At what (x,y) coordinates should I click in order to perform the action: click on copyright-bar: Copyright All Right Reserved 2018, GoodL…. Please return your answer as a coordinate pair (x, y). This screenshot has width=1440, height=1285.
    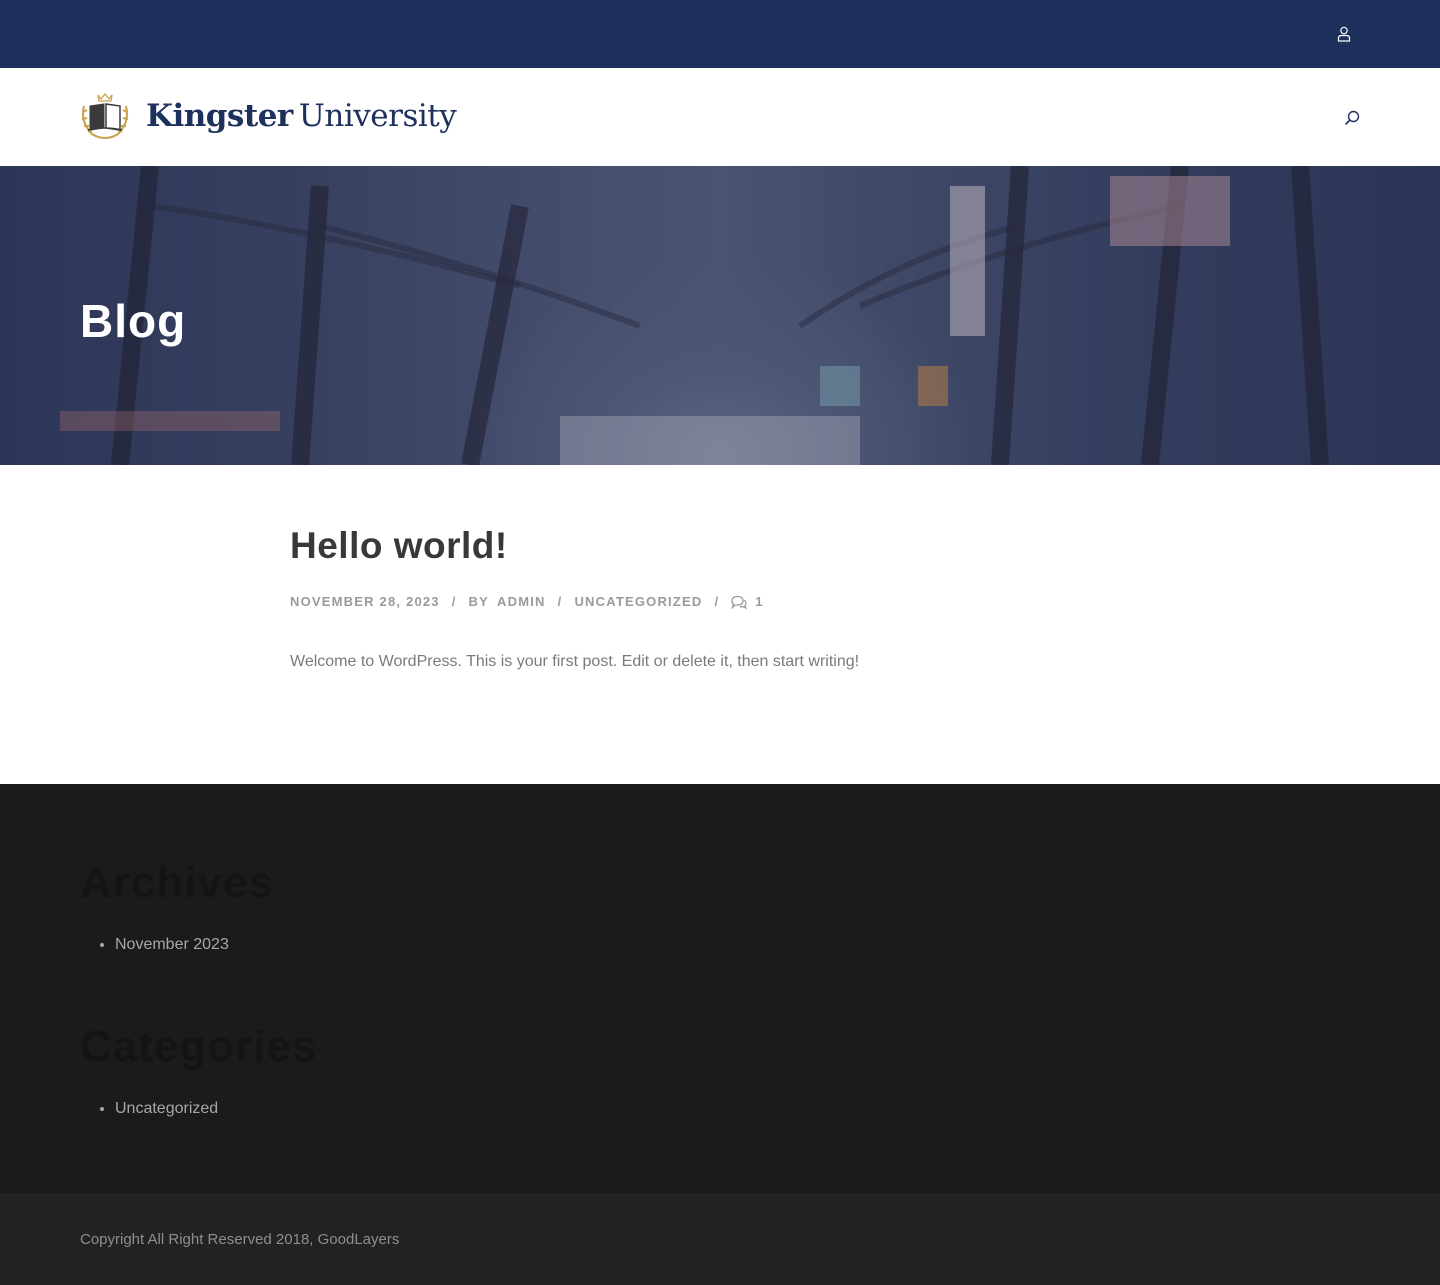
    Looking at the image, I should click on (720, 1239).